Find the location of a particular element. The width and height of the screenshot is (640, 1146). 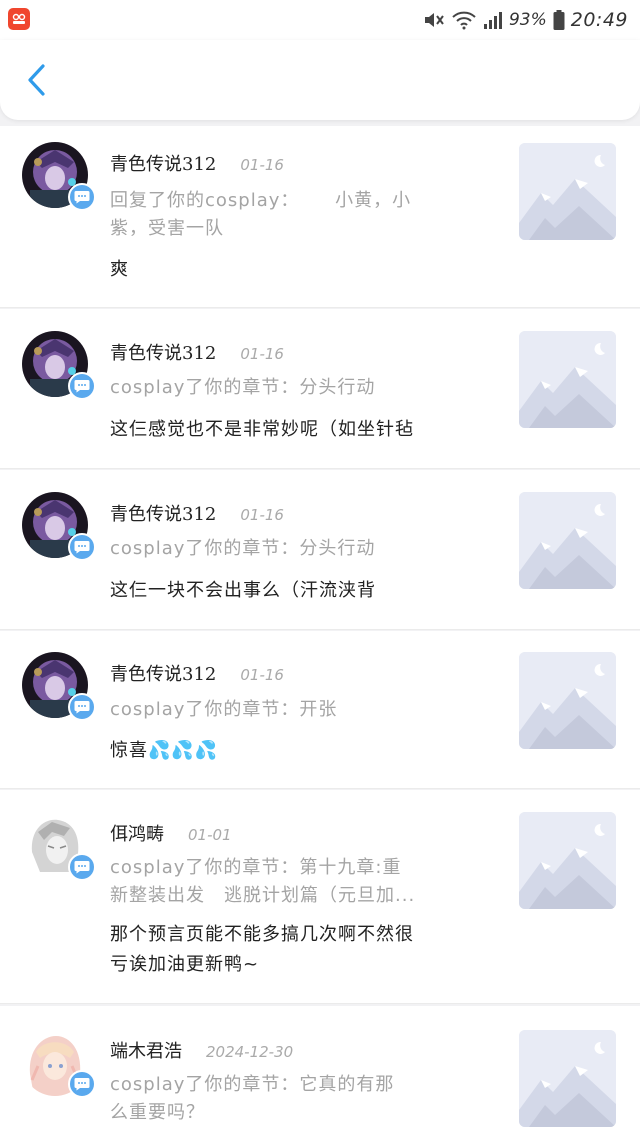

mute-icon is located at coordinates (434, 20).